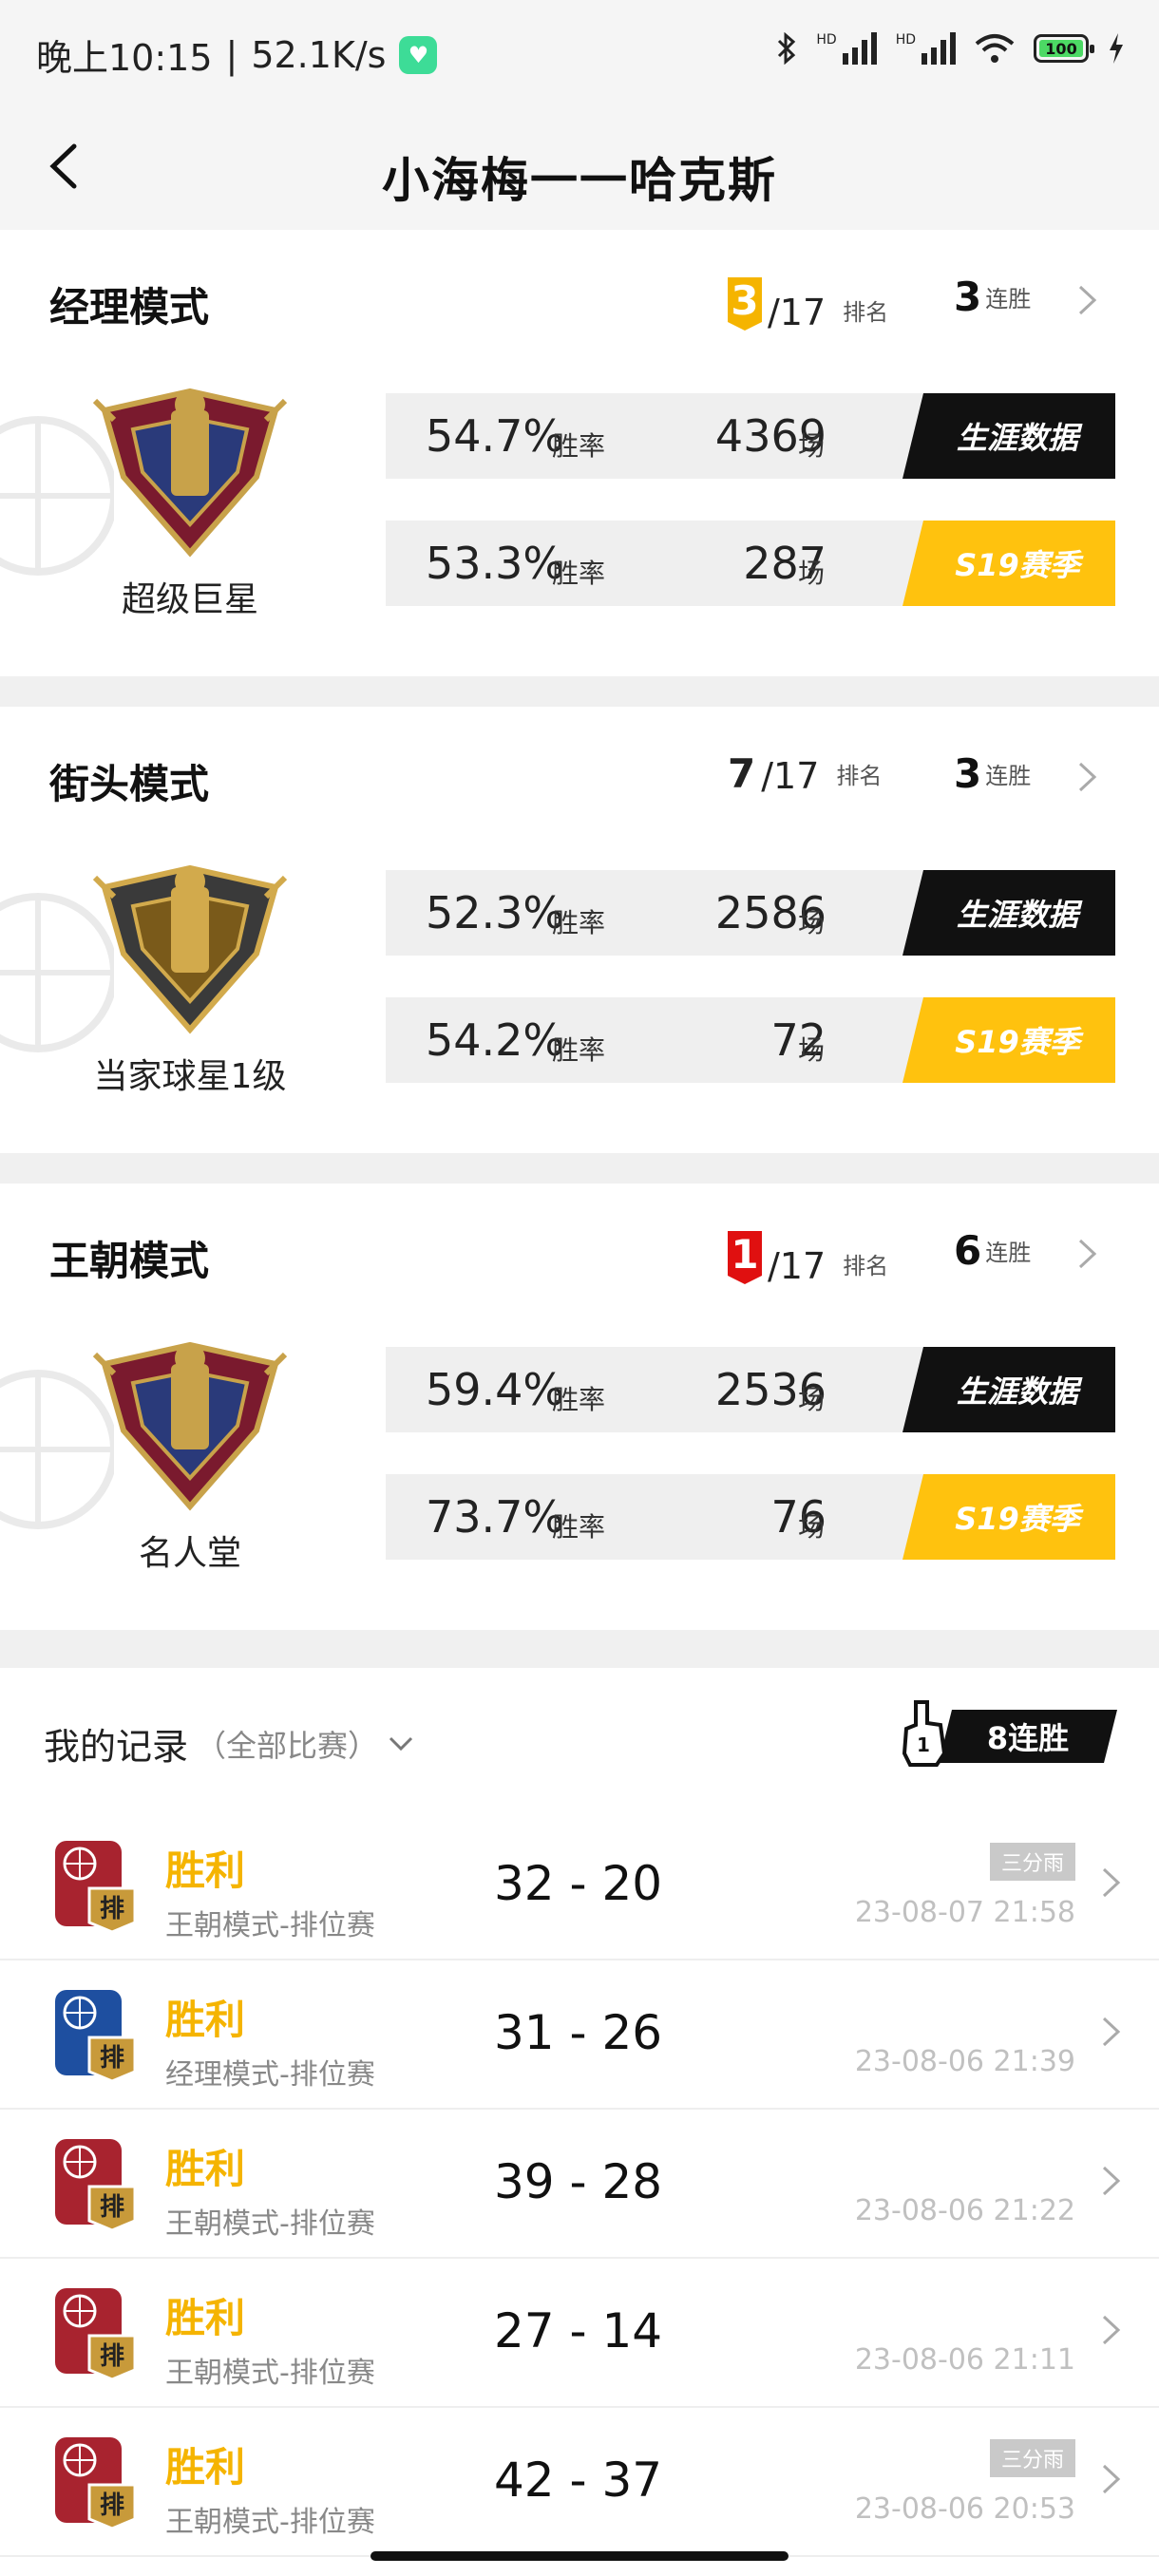  I want to click on win-rate-value: 73.7%, so click(495, 1517).